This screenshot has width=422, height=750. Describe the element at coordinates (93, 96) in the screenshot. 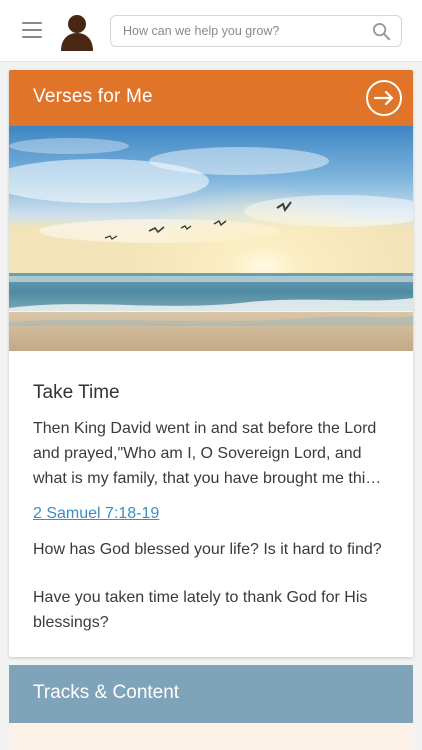

I see `verses-card-title: Verses for Me` at that location.